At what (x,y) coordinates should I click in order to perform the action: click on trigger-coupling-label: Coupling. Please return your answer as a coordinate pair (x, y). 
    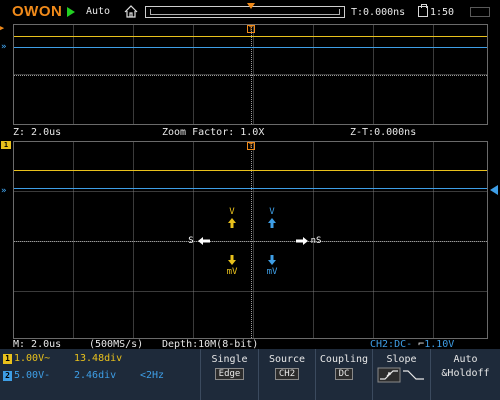
    Looking at the image, I should click on (344, 359).